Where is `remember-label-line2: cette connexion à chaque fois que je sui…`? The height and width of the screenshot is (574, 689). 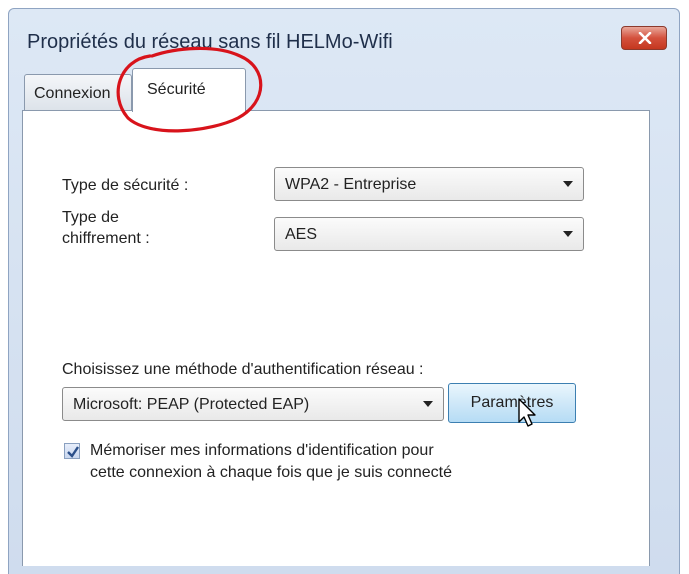 remember-label-line2: cette connexion à chaque fois que je sui… is located at coordinates (271, 472).